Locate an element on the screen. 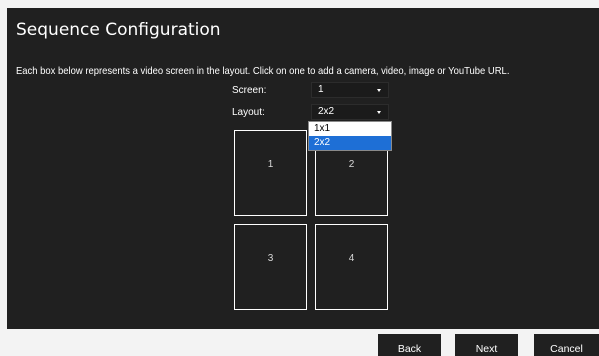 This screenshot has width=599, height=356. layout-box-4: 4 is located at coordinates (351, 267).